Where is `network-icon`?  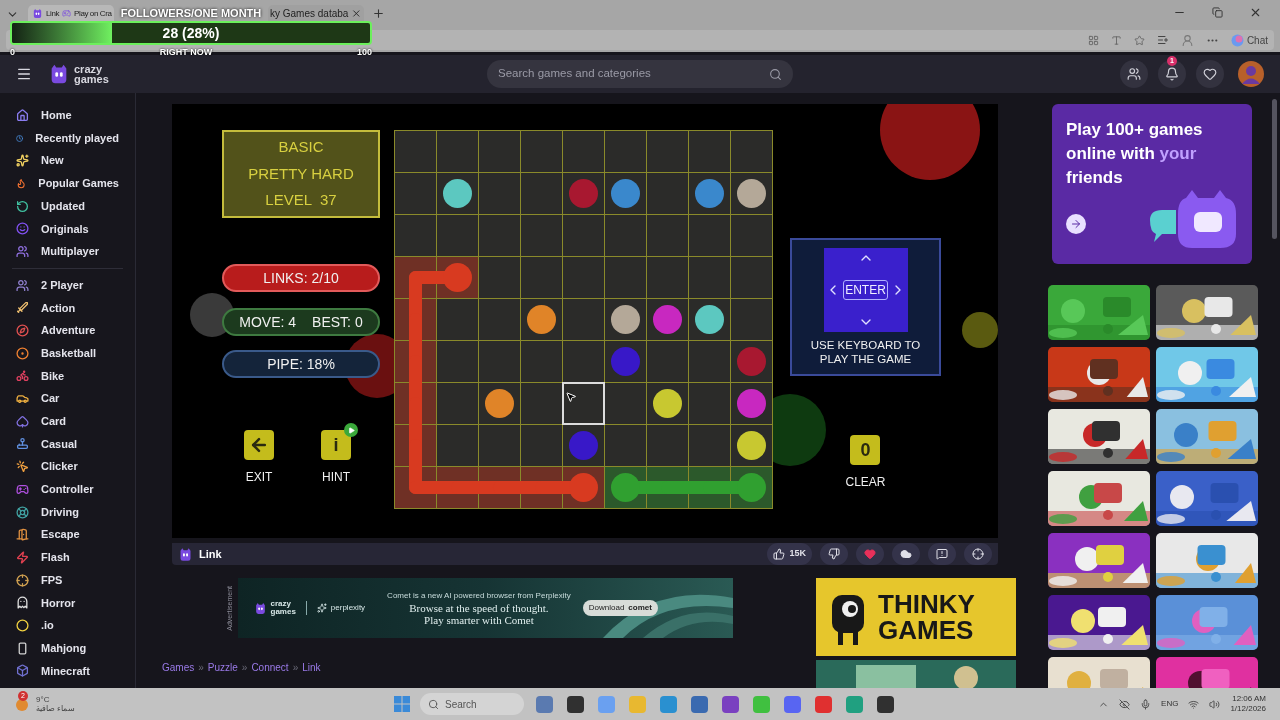
network-icon is located at coordinates (1194, 704).